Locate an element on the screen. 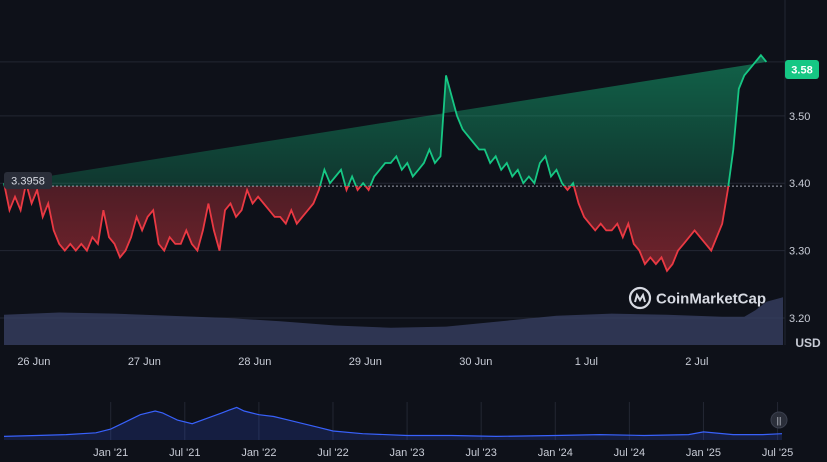 This screenshot has width=827, height=462. y-axis-unit-label: USD is located at coordinates (808, 343).